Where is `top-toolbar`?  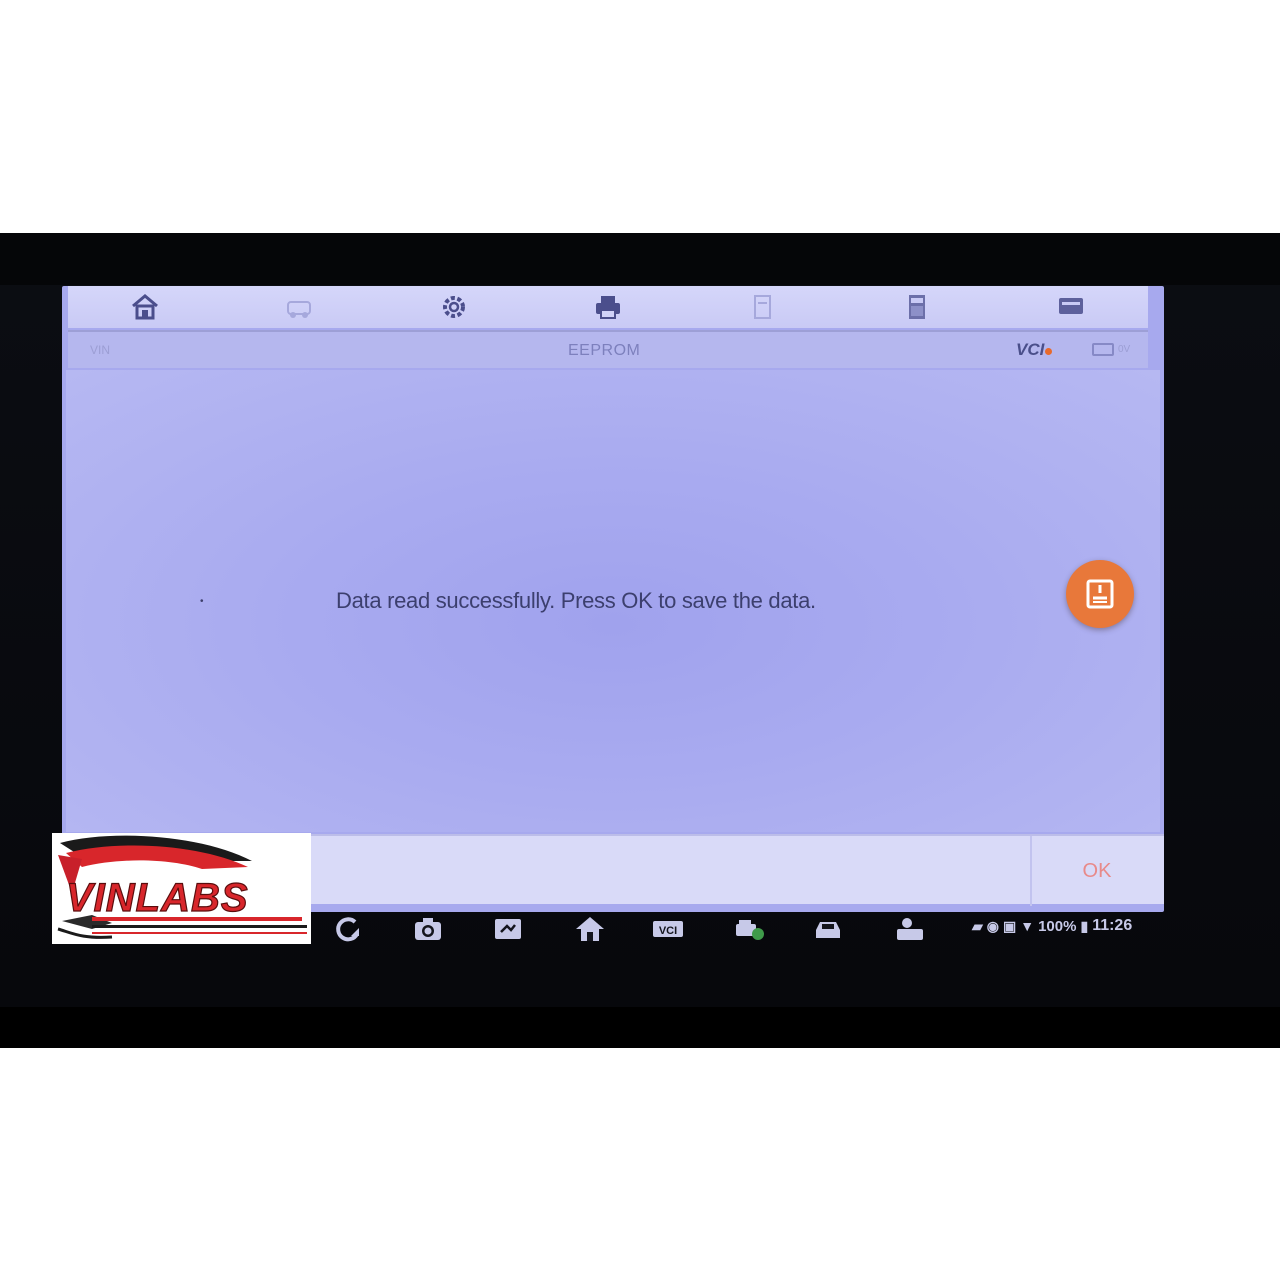
top-toolbar is located at coordinates (608, 307).